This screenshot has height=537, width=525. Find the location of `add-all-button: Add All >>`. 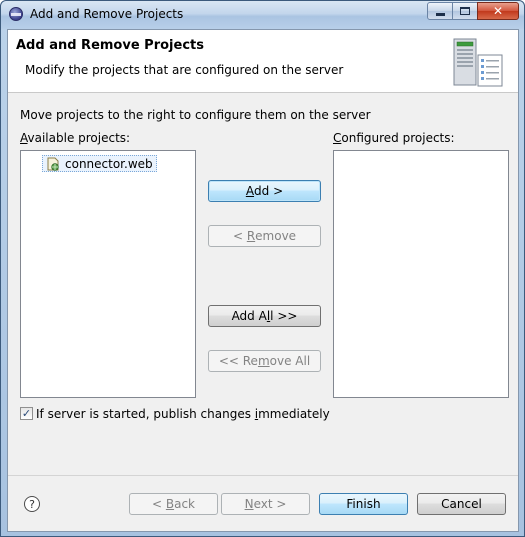

add-all-button: Add All >> is located at coordinates (264, 316).